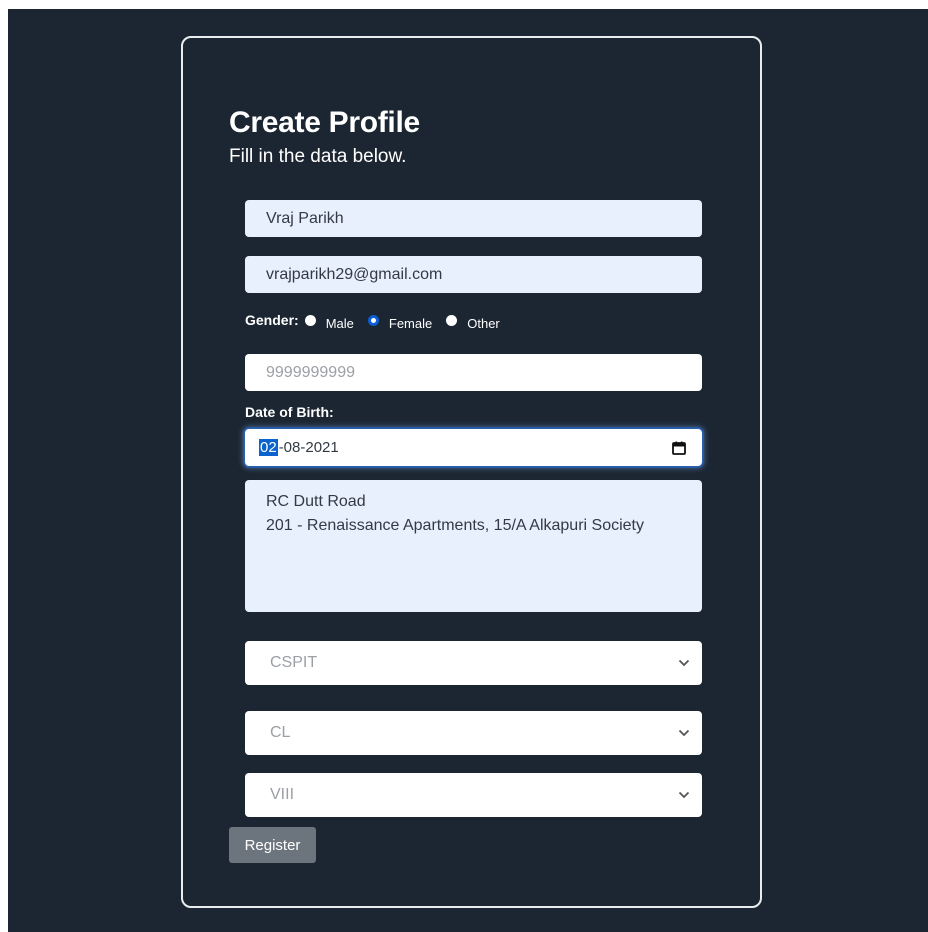 This screenshot has height=932, width=928. I want to click on email-input: vrajparikh29@gmail.com, so click(473, 274).